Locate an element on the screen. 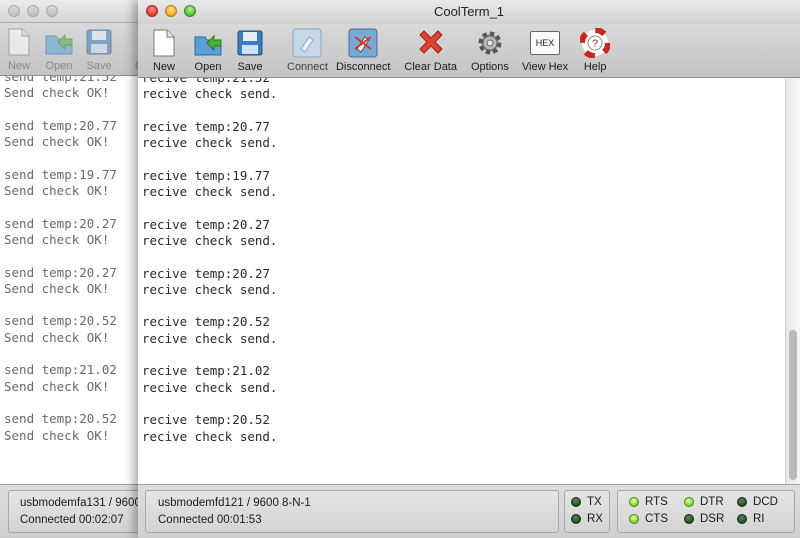 The height and width of the screenshot is (538, 800). back-terminal-line: send temp:19.77 is located at coordinates (60, 174).